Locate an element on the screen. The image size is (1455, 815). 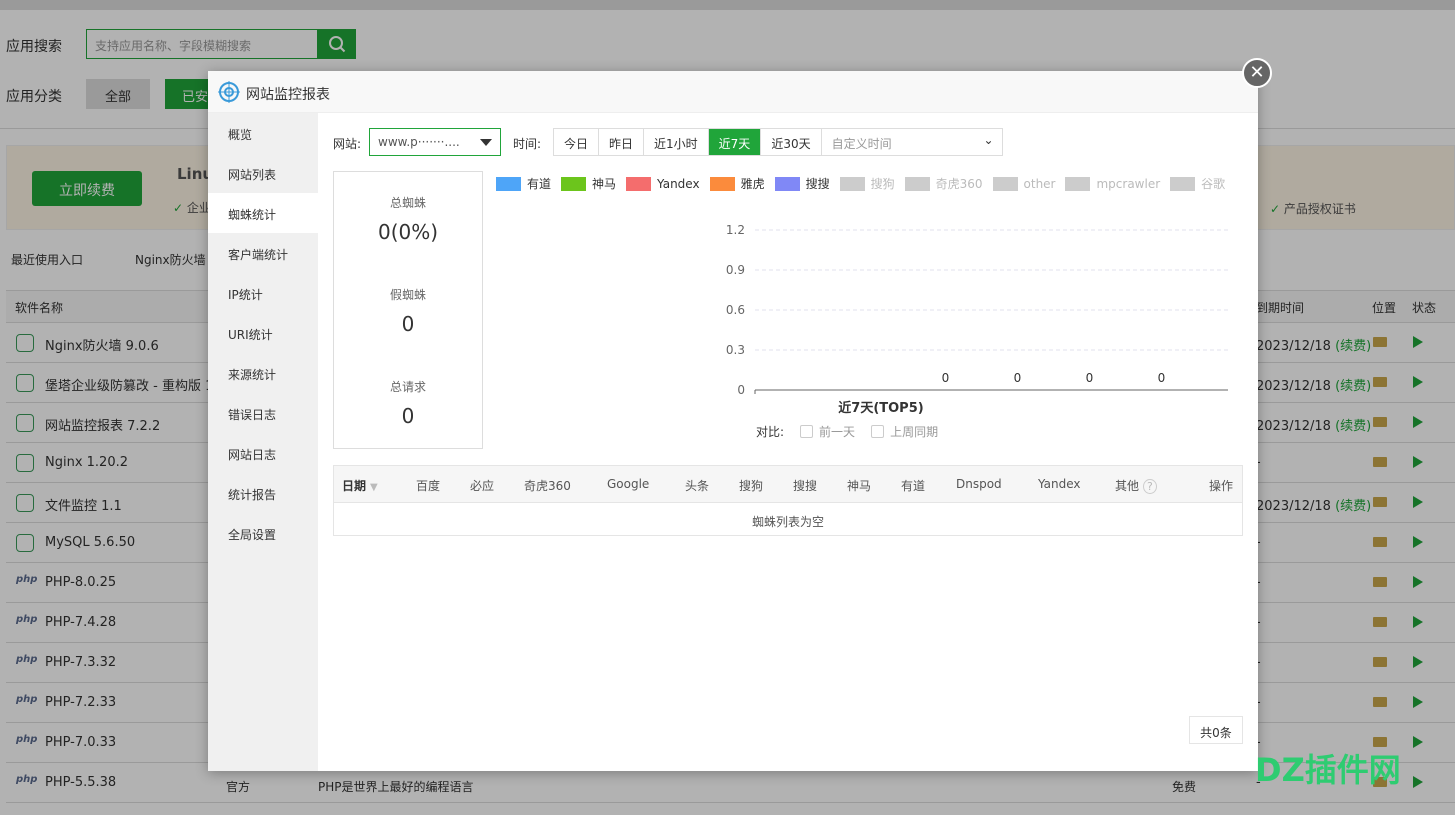
header-text: 神马 is located at coordinates (859, 486).